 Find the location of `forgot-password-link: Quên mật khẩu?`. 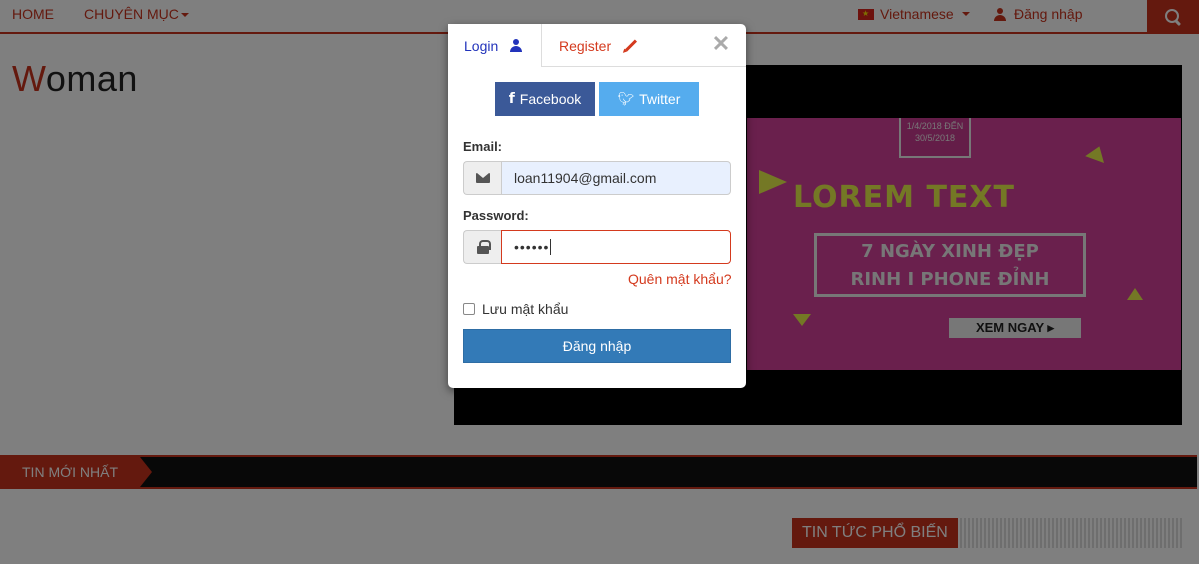

forgot-password-link: Quên mật khẩu? is located at coordinates (680, 279).